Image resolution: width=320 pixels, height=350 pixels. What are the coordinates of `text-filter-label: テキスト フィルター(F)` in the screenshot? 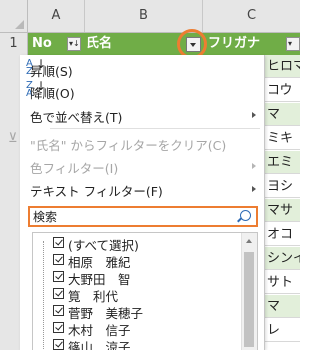 It's located at (96, 191).